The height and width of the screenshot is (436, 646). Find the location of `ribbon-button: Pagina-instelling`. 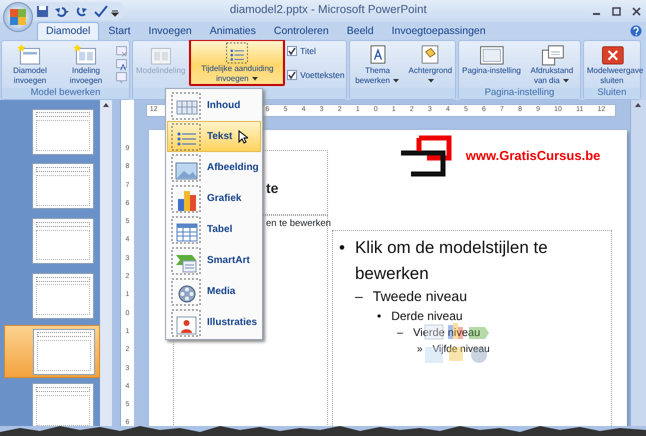

ribbon-button: Pagina-instelling is located at coordinates (491, 59).